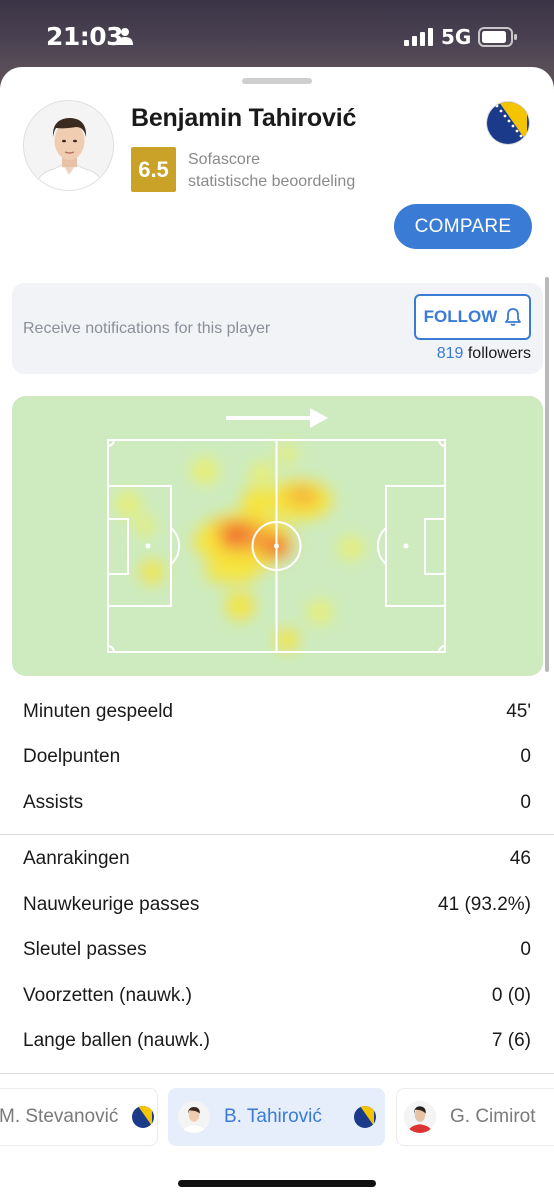  Describe the element at coordinates (497, 37) in the screenshot. I see `battery-icon` at that location.